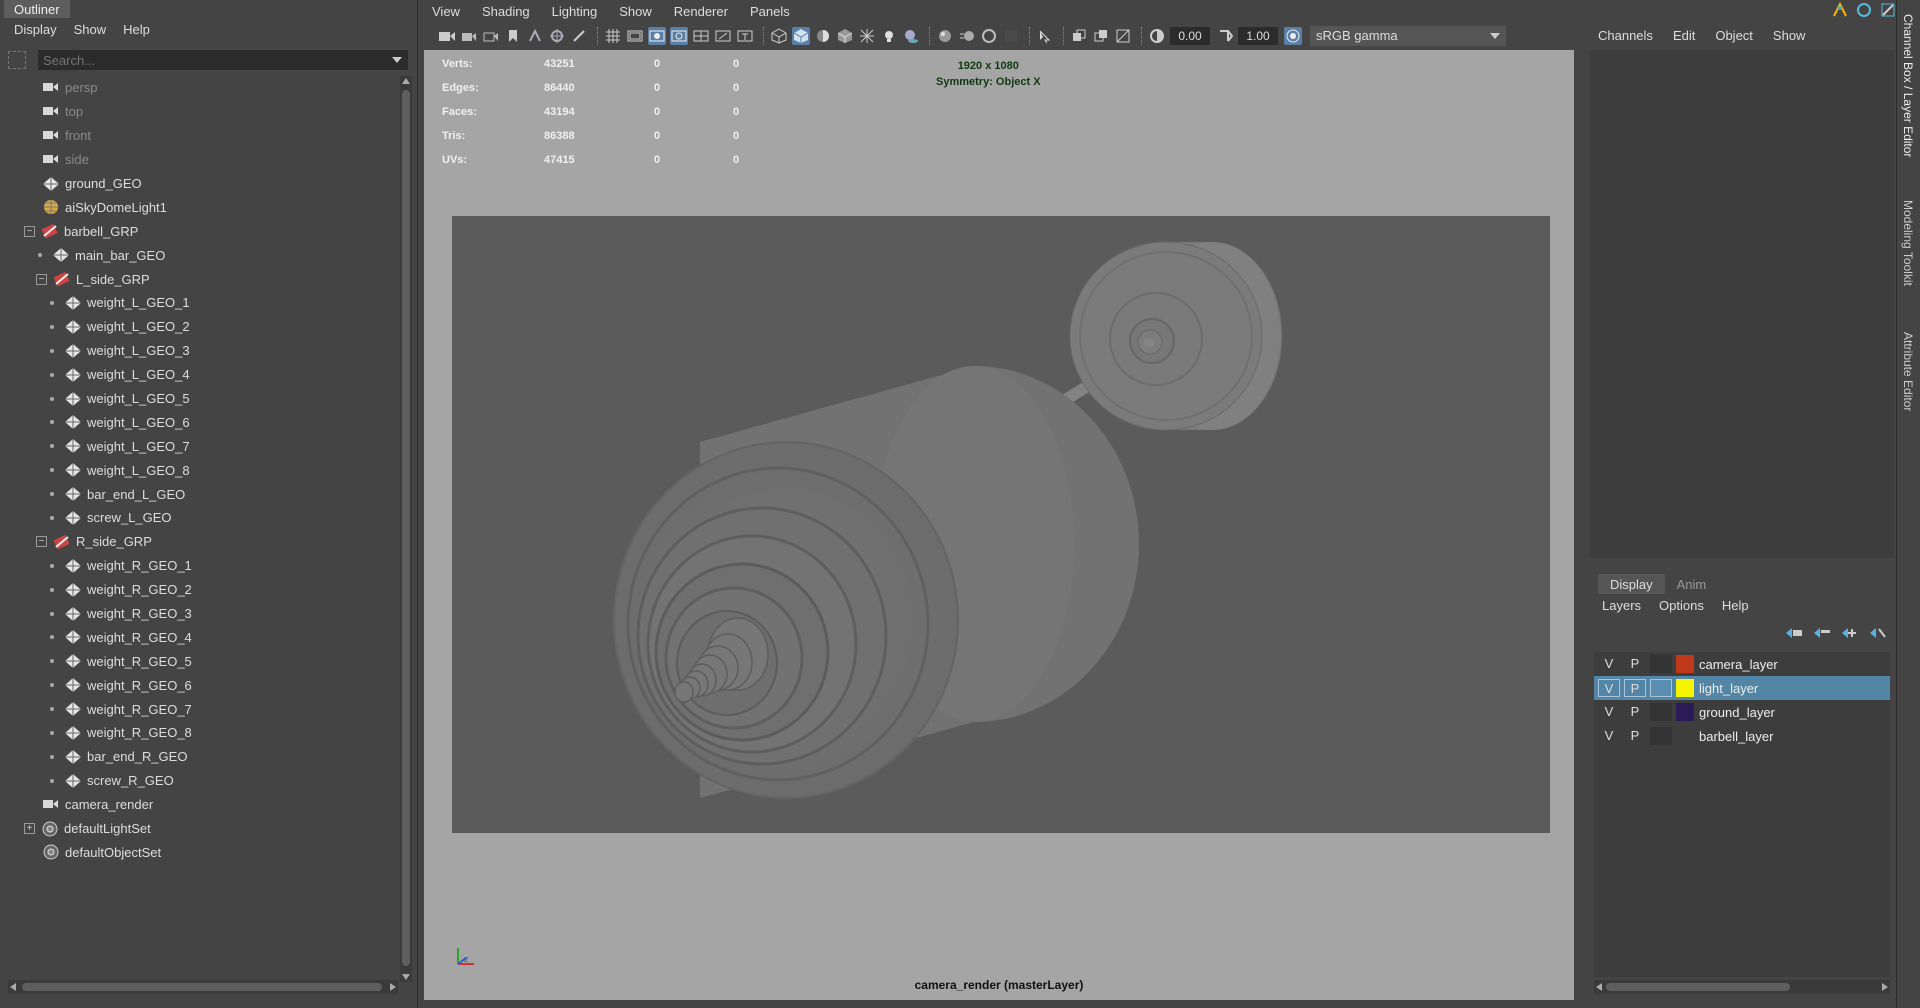  Describe the element at coordinates (1734, 35) in the screenshot. I see `menu-object: Object` at that location.